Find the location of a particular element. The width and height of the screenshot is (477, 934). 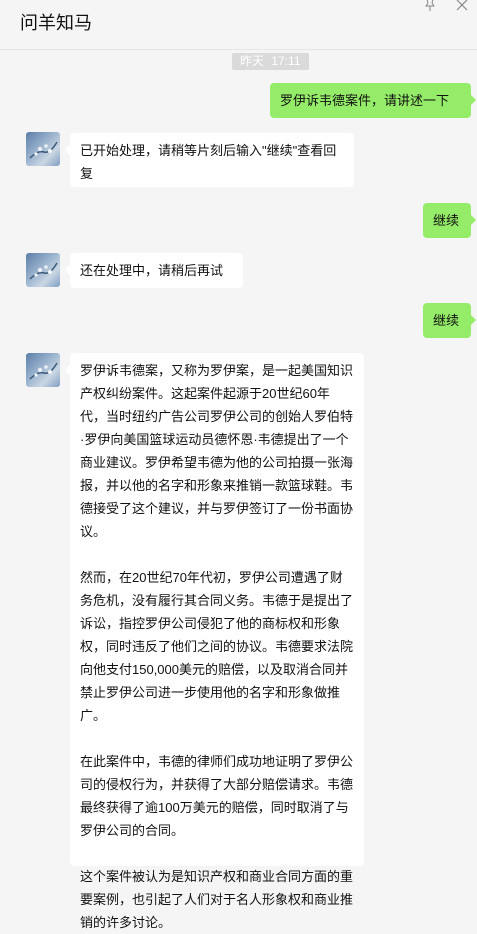

chat-title: 问羊知马 is located at coordinates (56, 23).